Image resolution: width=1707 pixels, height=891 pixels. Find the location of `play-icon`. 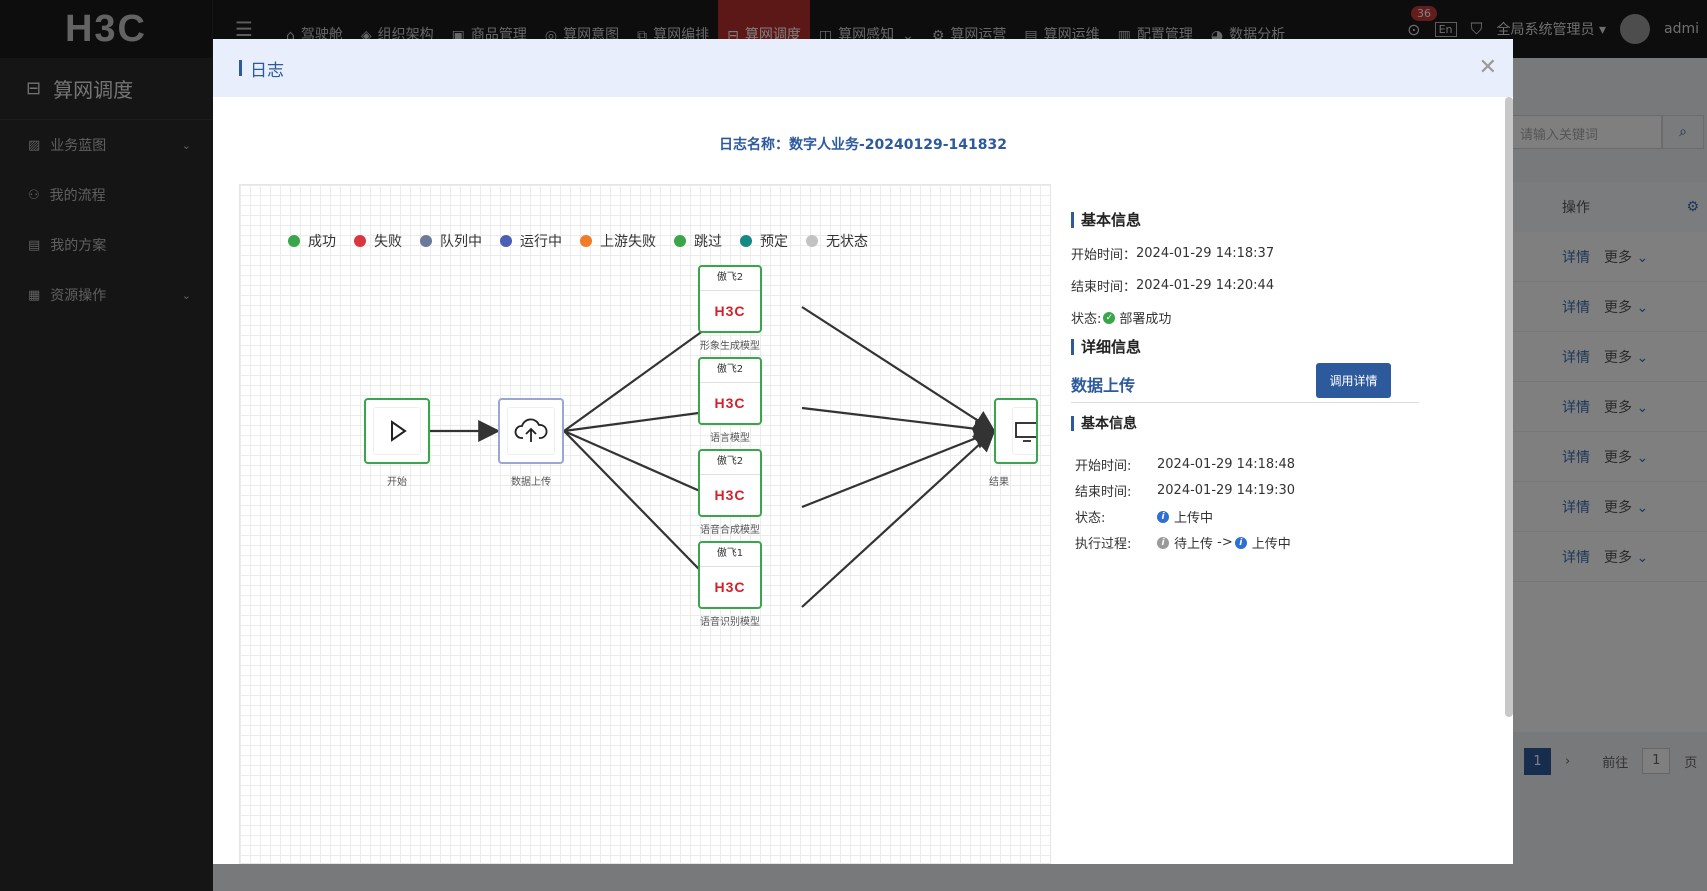

play-icon is located at coordinates (399, 431).